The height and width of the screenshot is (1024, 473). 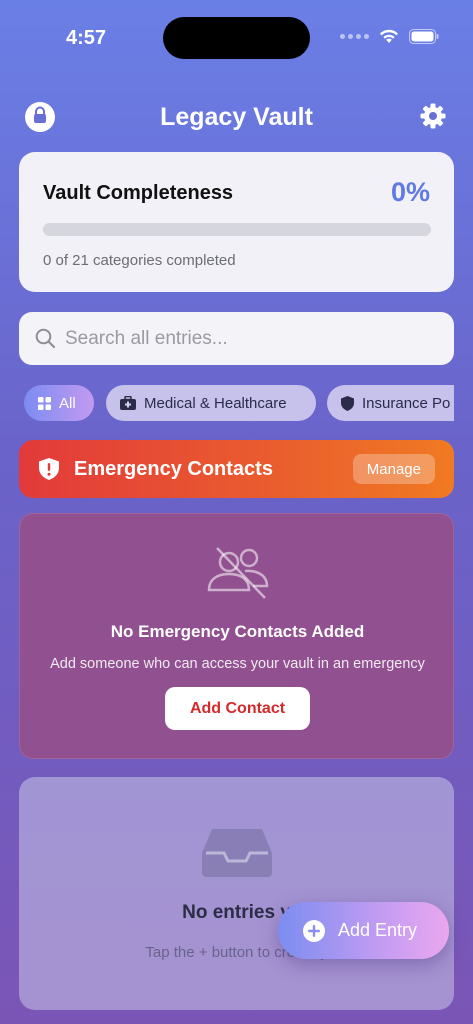 I want to click on grid-icon, so click(x=44, y=403).